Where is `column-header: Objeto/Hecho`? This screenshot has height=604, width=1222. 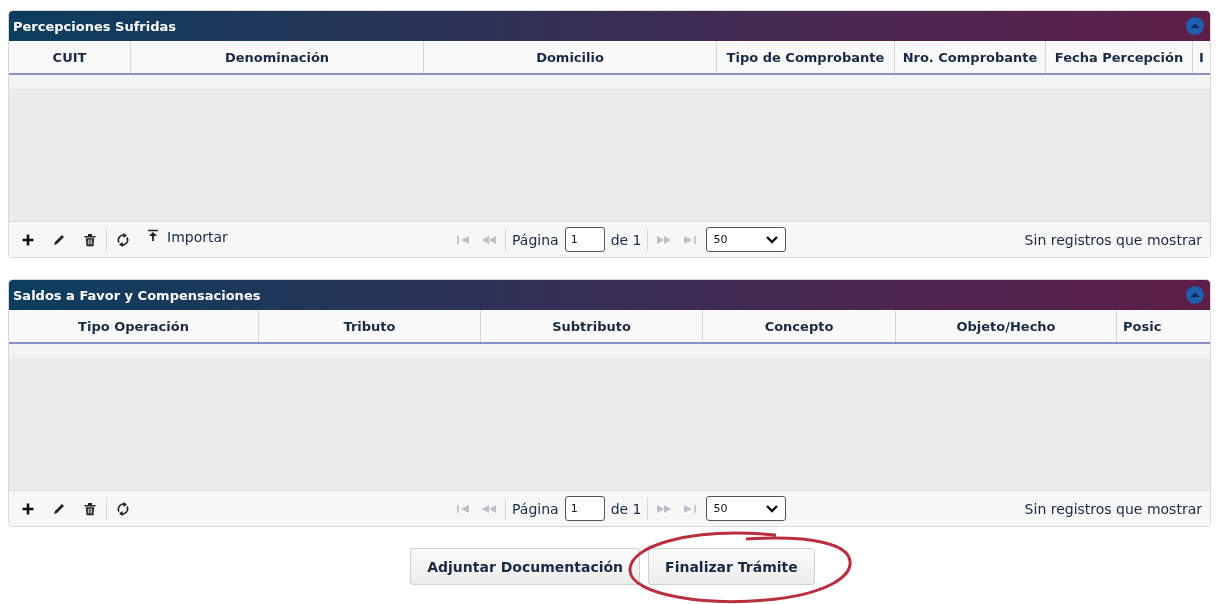
column-header: Objeto/Hecho is located at coordinates (1006, 326).